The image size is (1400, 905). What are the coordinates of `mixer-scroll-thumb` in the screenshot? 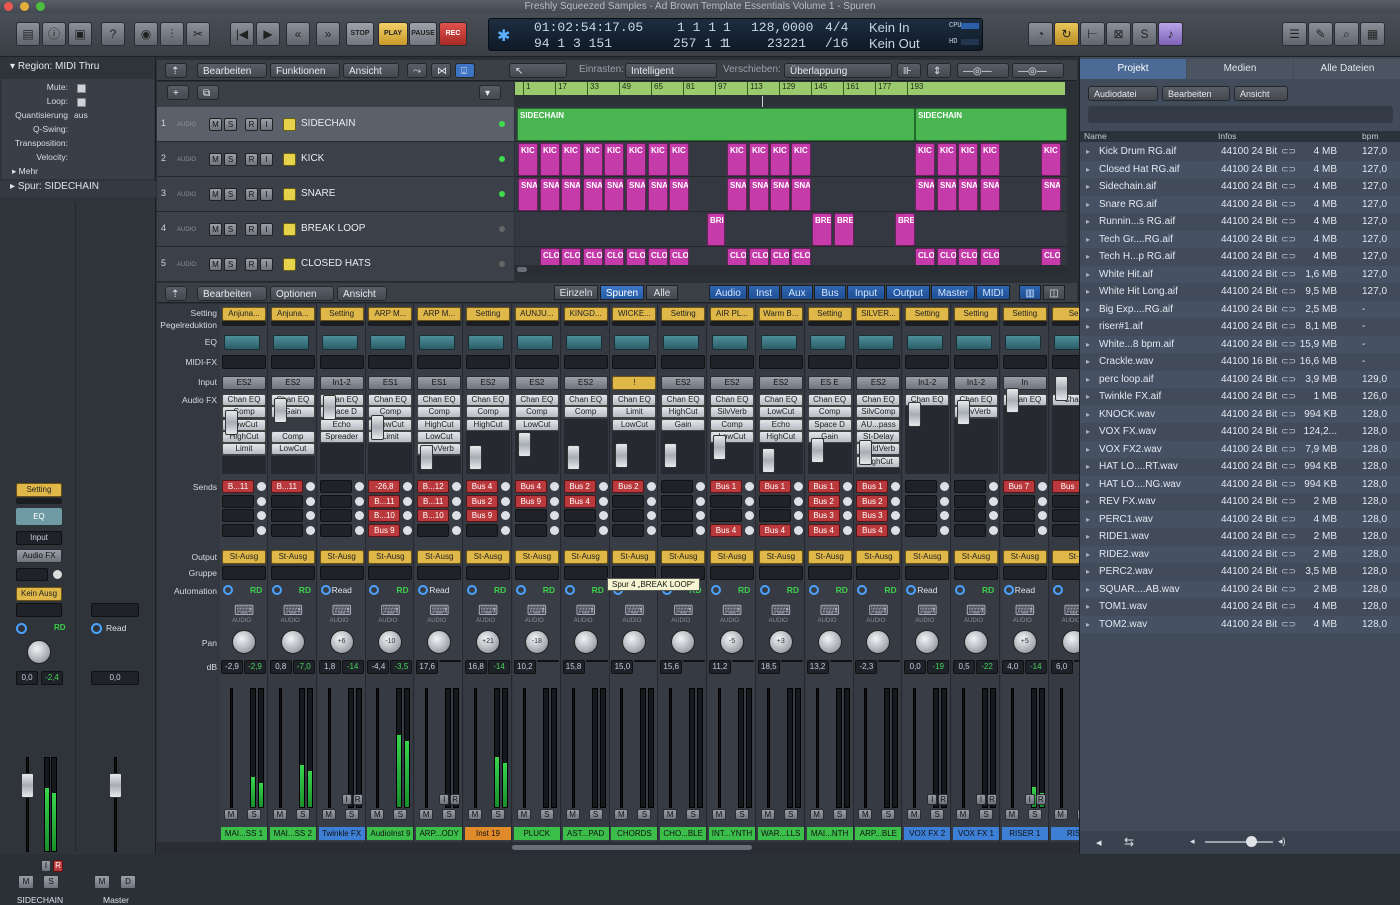 It's located at (632, 847).